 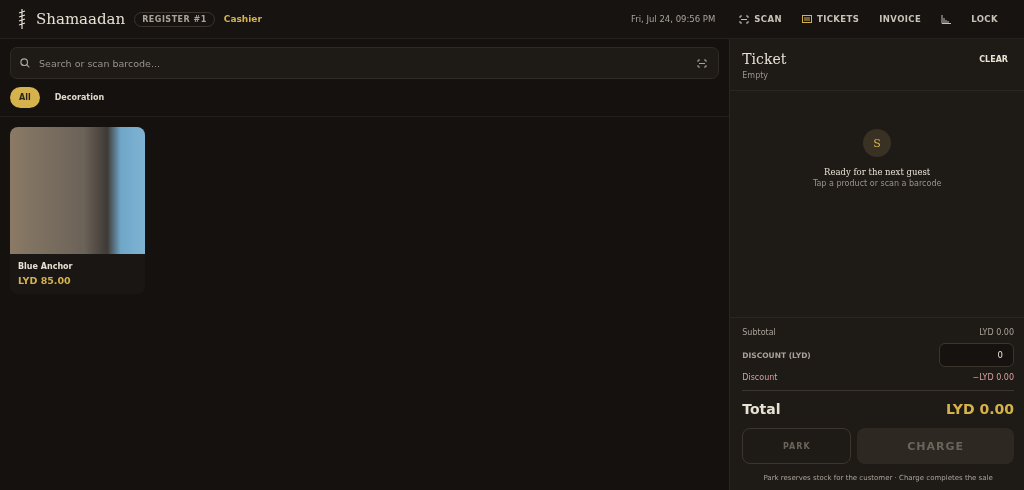 I want to click on ticket-title: Ticket, so click(x=764, y=59).